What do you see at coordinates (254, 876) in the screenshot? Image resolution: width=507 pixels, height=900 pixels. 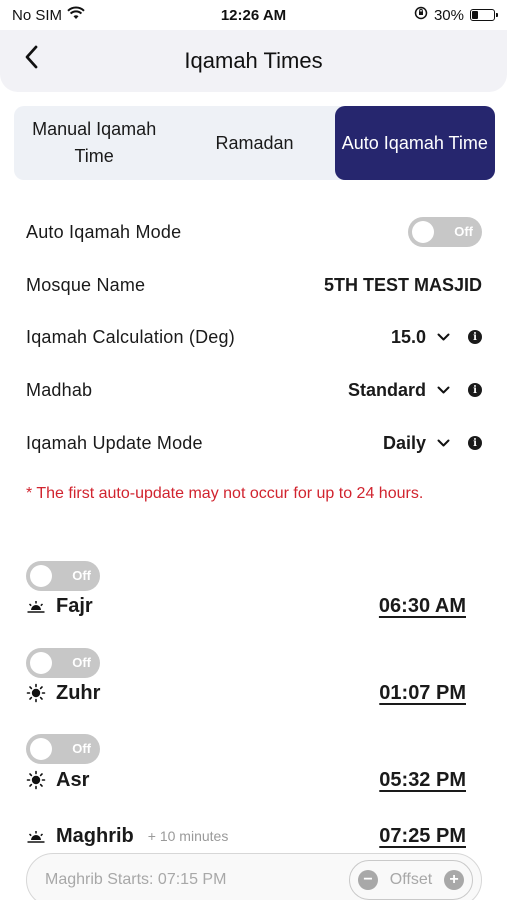 I see `maghrib-offset-bar: Maghrib Starts: 07:15 PM − Offset +` at bounding box center [254, 876].